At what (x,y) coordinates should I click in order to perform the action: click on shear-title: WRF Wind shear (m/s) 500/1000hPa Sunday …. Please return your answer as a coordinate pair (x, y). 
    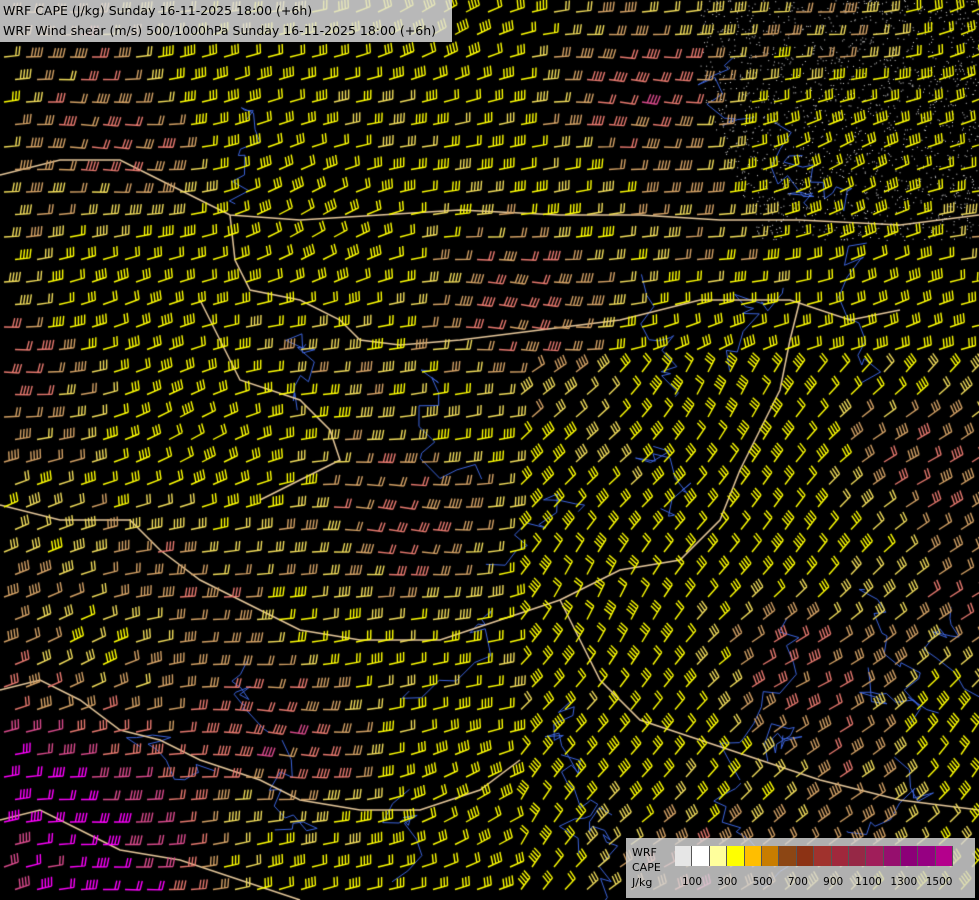
    Looking at the image, I should click on (219, 30).